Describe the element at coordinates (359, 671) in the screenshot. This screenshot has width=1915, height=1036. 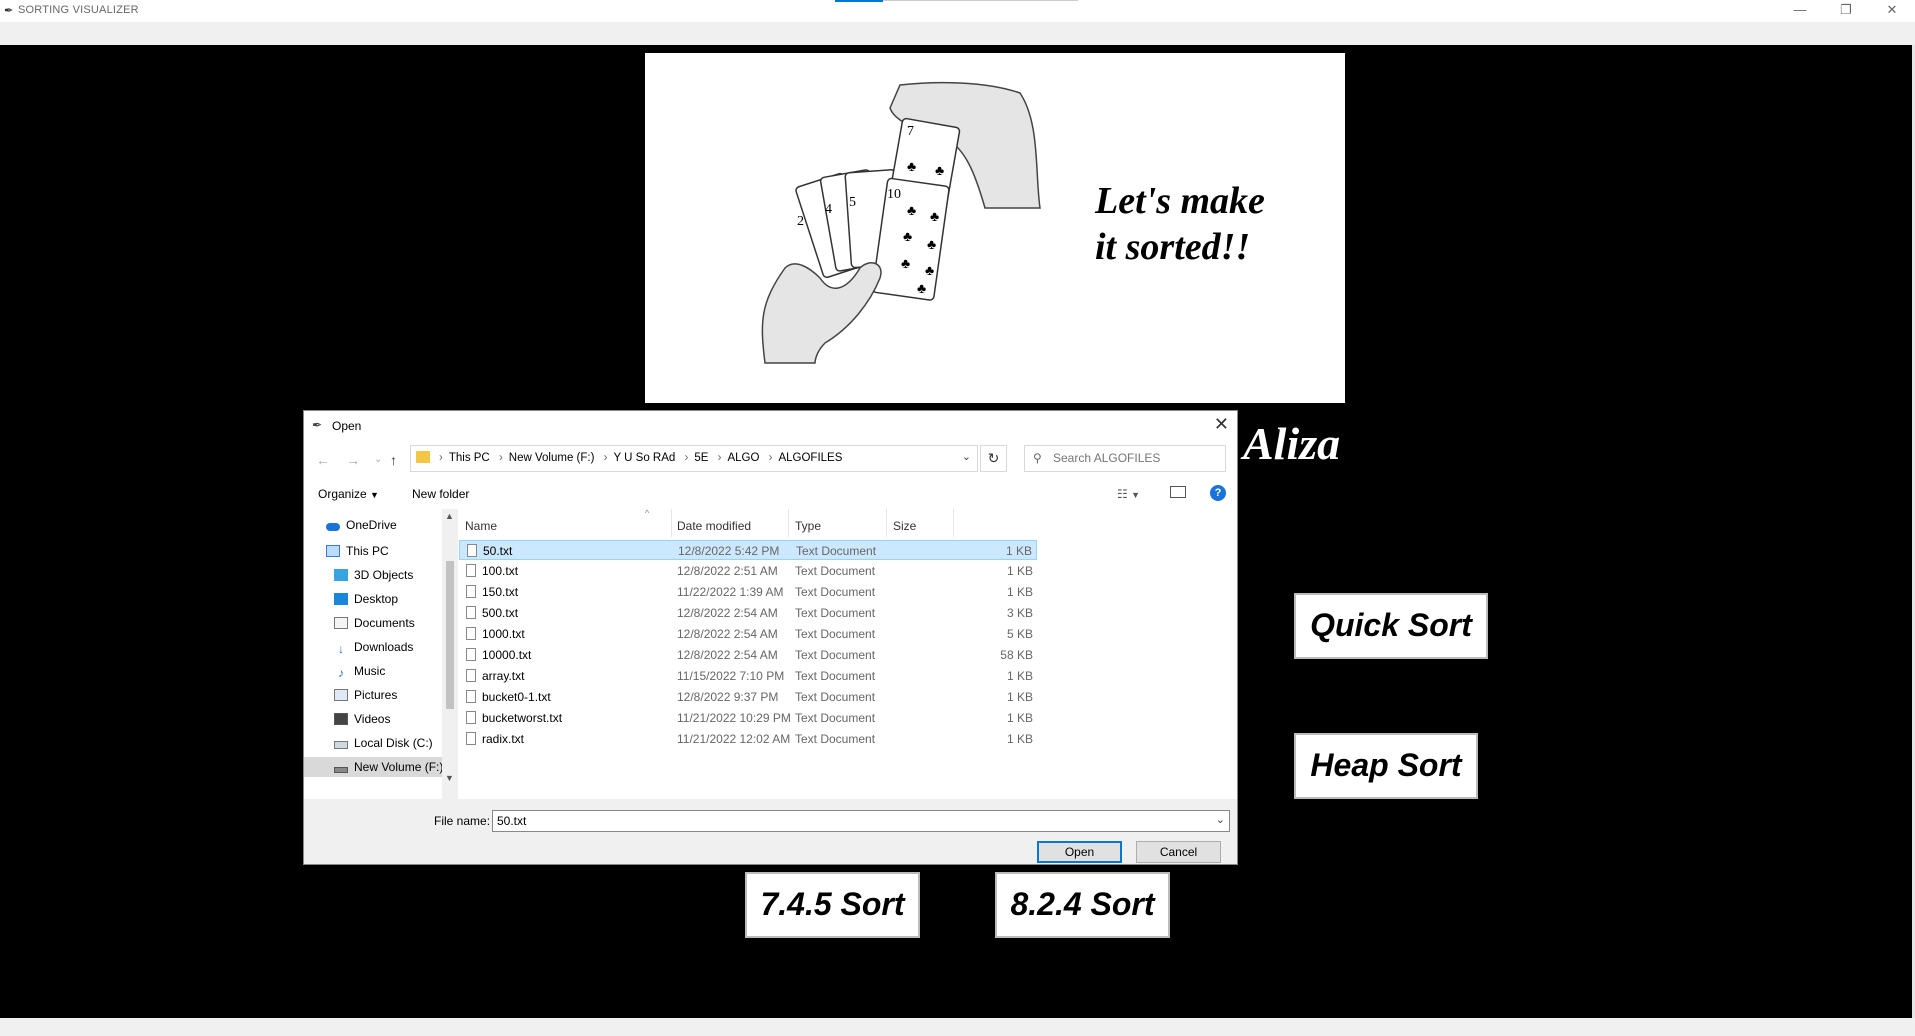
I see `nav-item-music: ♪ Music` at that location.